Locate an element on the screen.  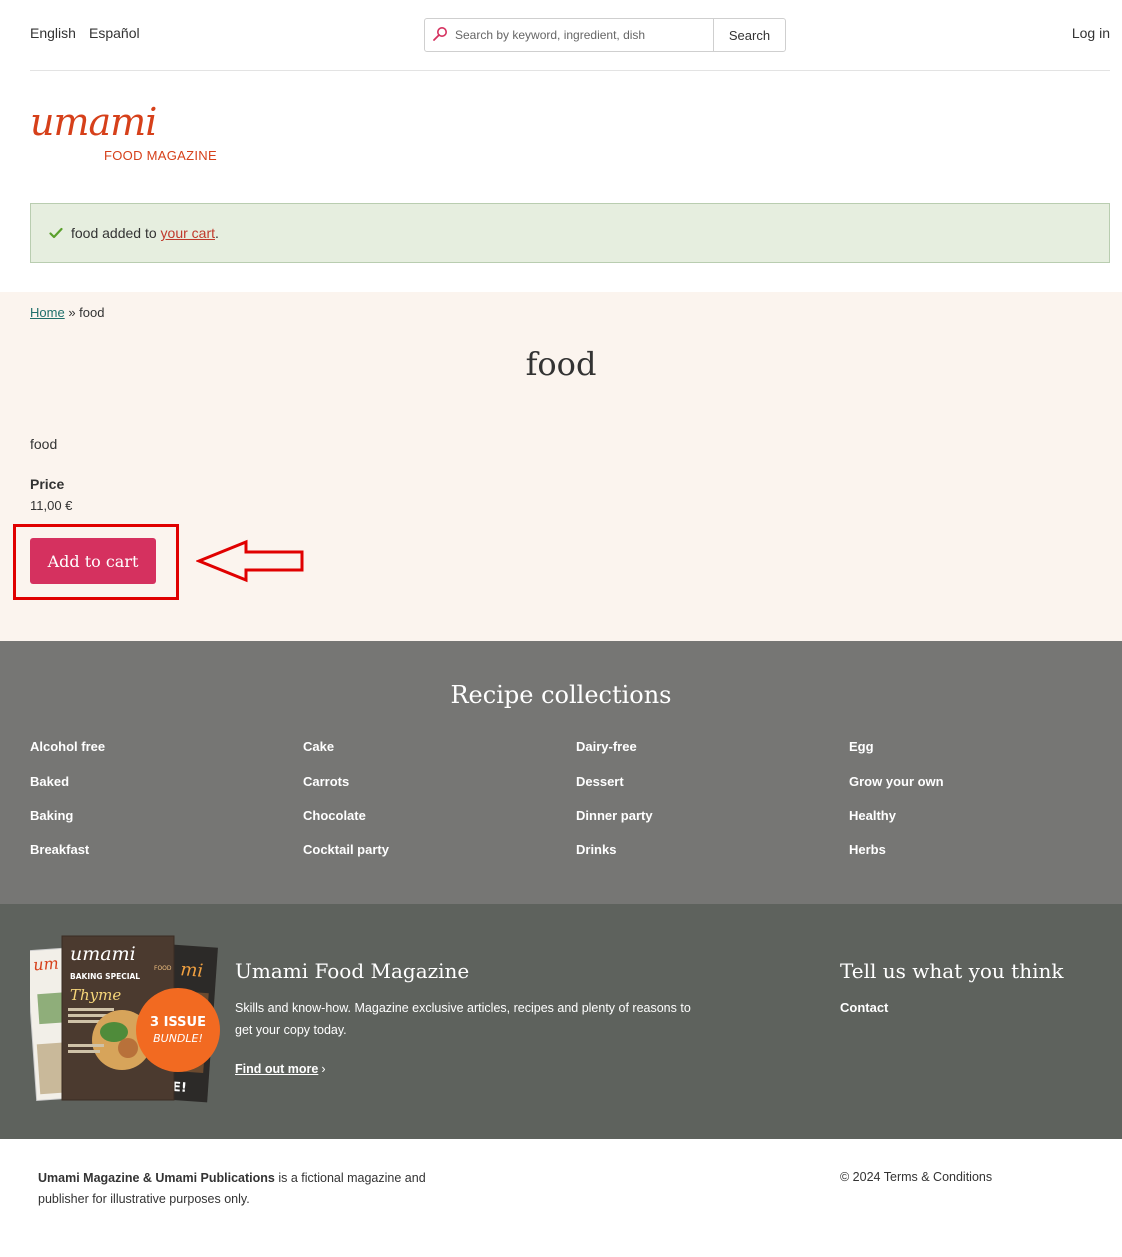
collection-link: Grow your own is located at coordinates (896, 781).